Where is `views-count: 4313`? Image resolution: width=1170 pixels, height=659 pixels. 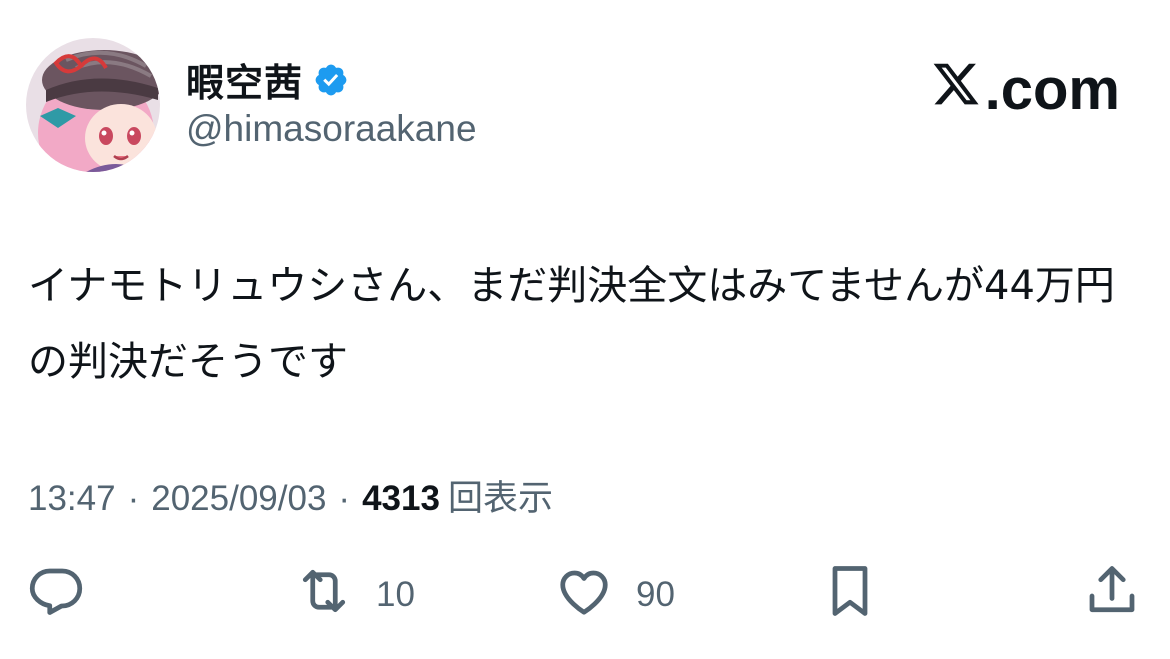 views-count: 4313 is located at coordinates (401, 498).